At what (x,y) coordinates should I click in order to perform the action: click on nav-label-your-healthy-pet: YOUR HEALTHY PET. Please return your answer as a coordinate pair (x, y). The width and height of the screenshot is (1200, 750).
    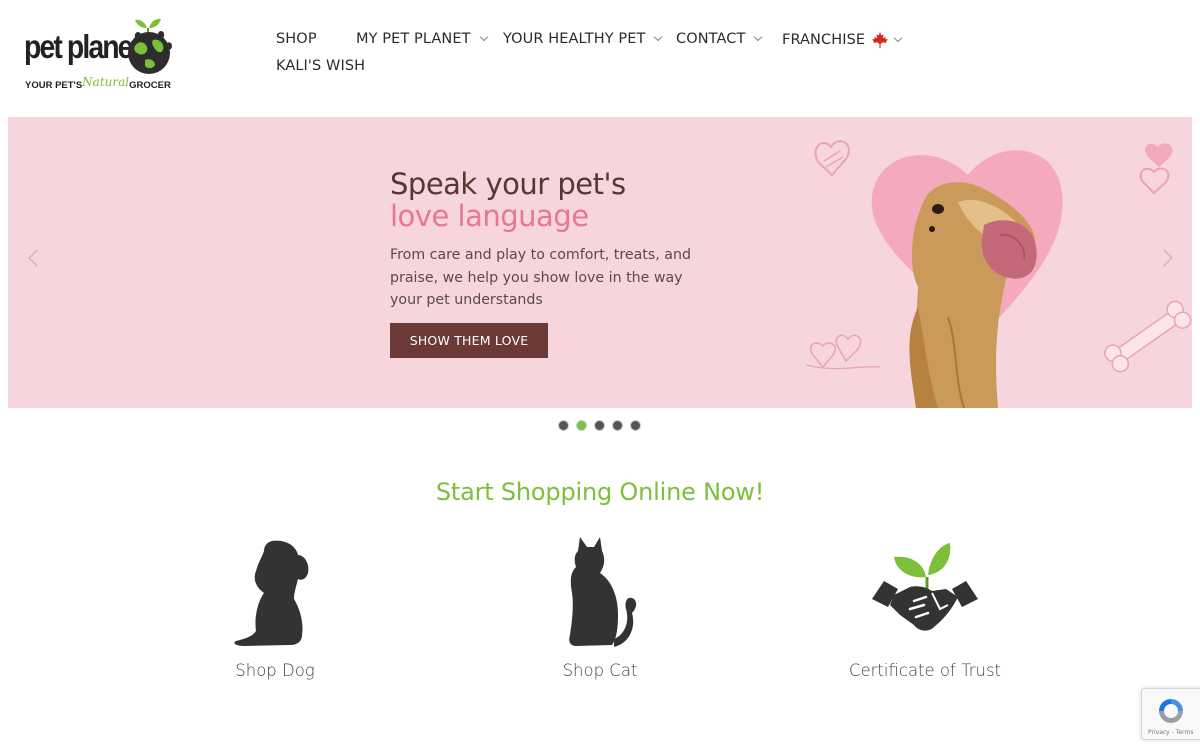
    Looking at the image, I should click on (574, 39).